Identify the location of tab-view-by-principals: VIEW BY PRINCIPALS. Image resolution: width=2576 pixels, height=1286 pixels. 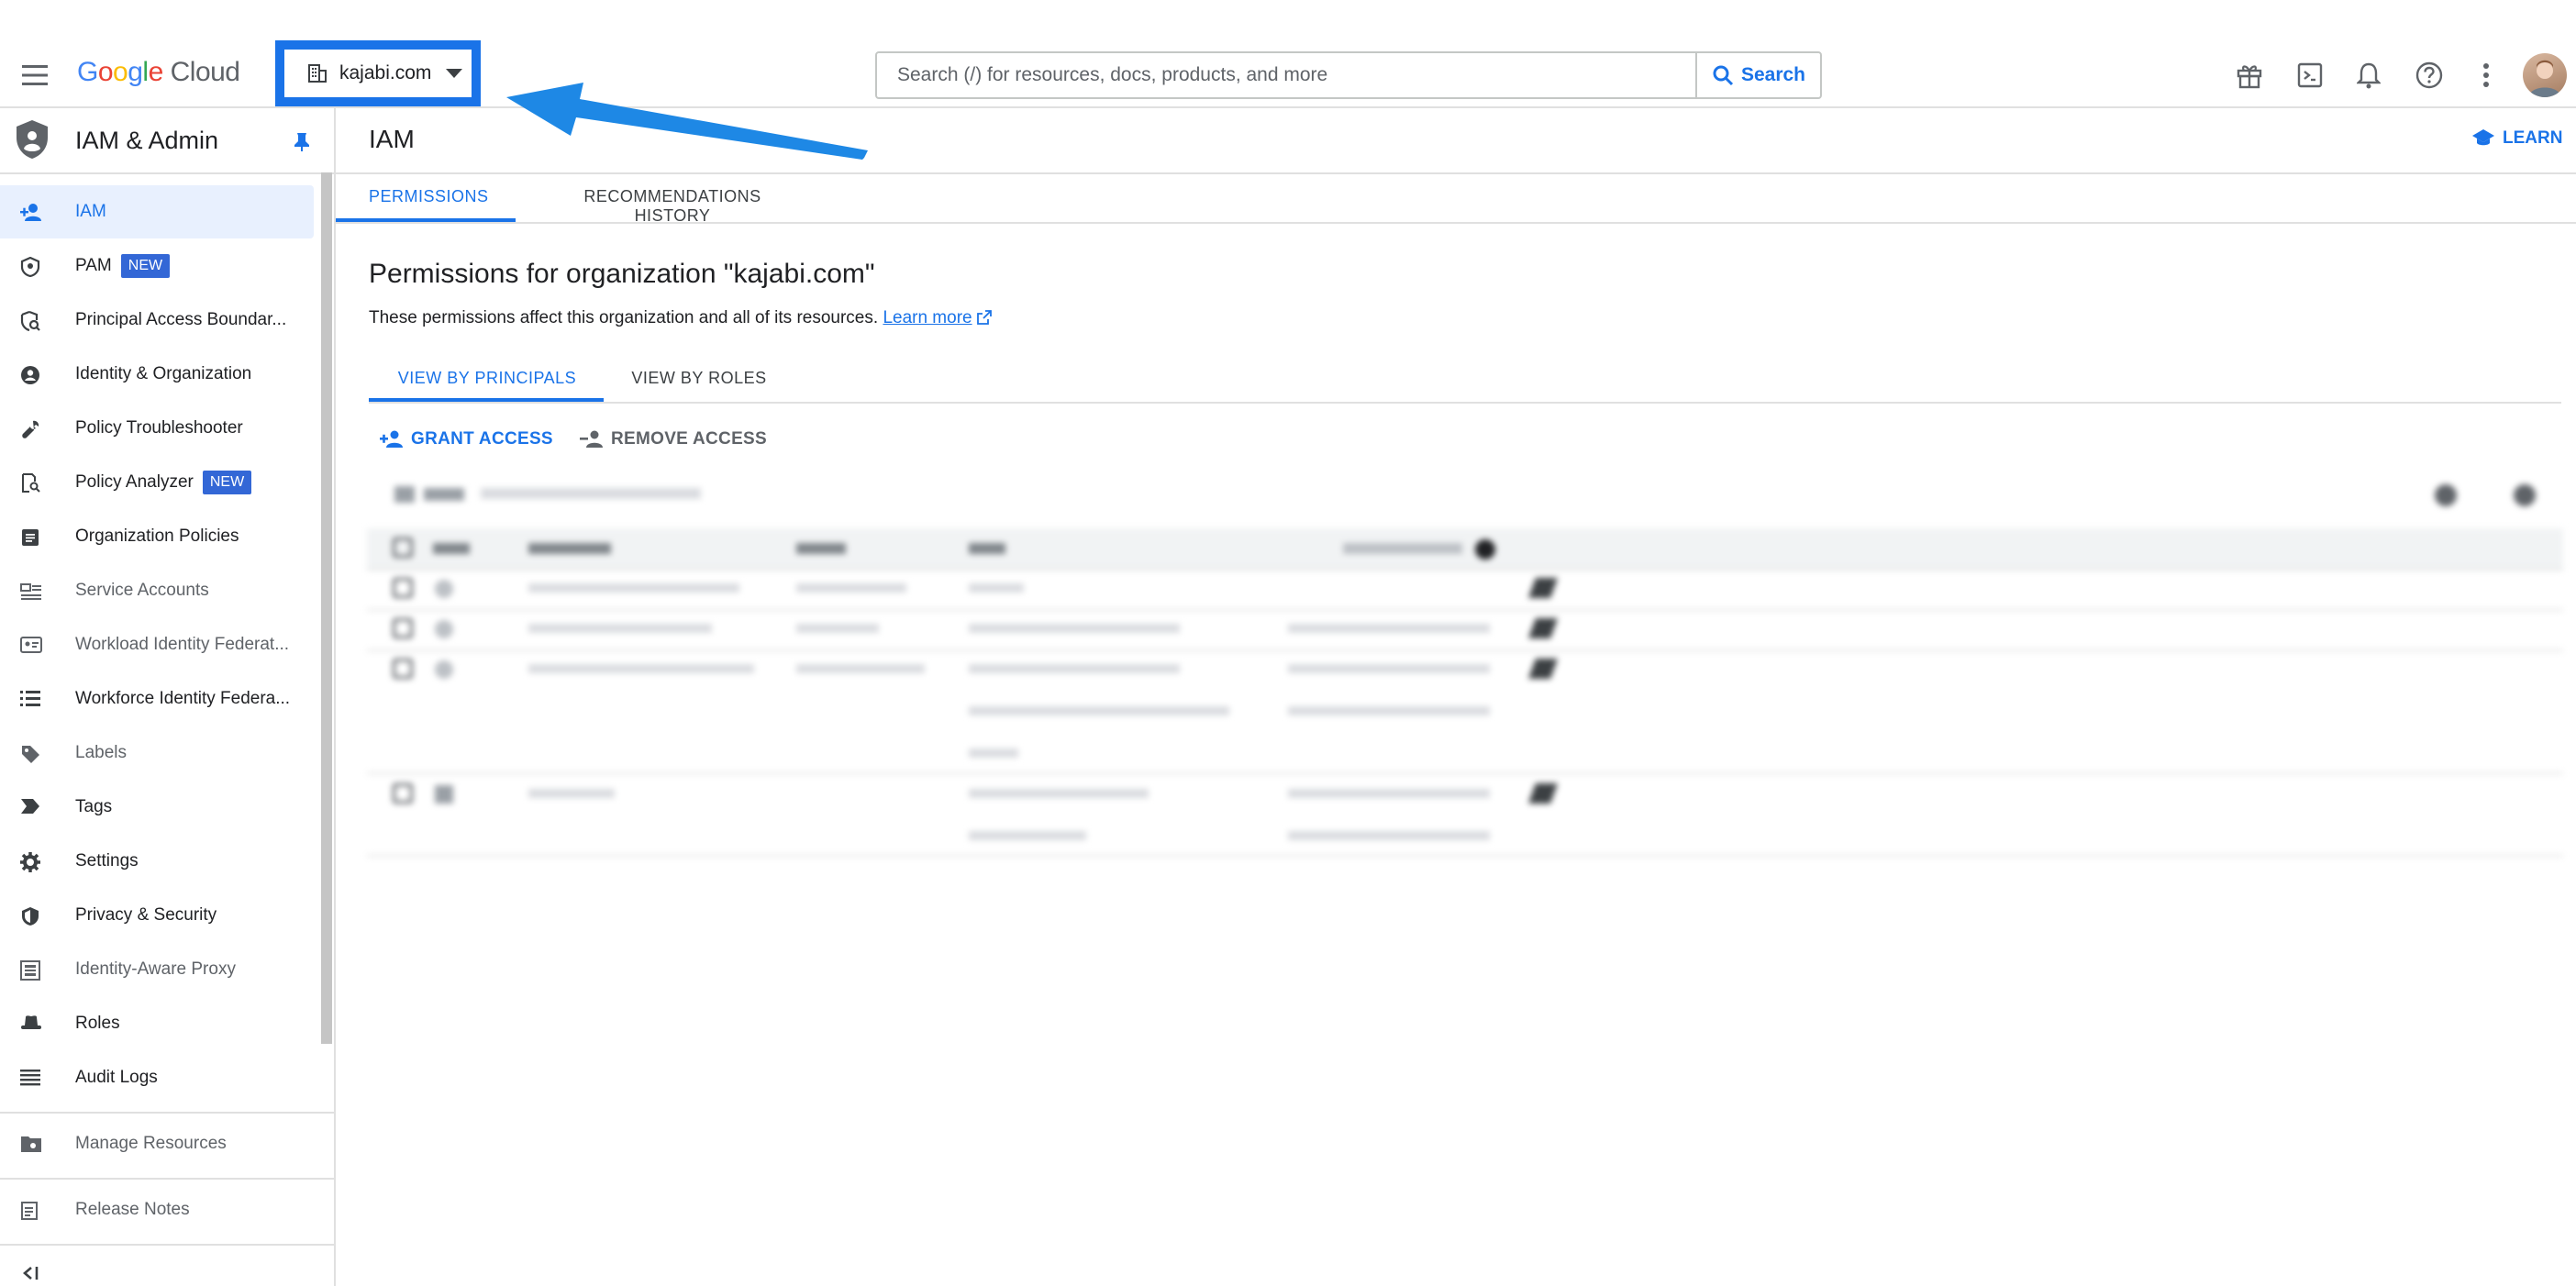
(487, 378).